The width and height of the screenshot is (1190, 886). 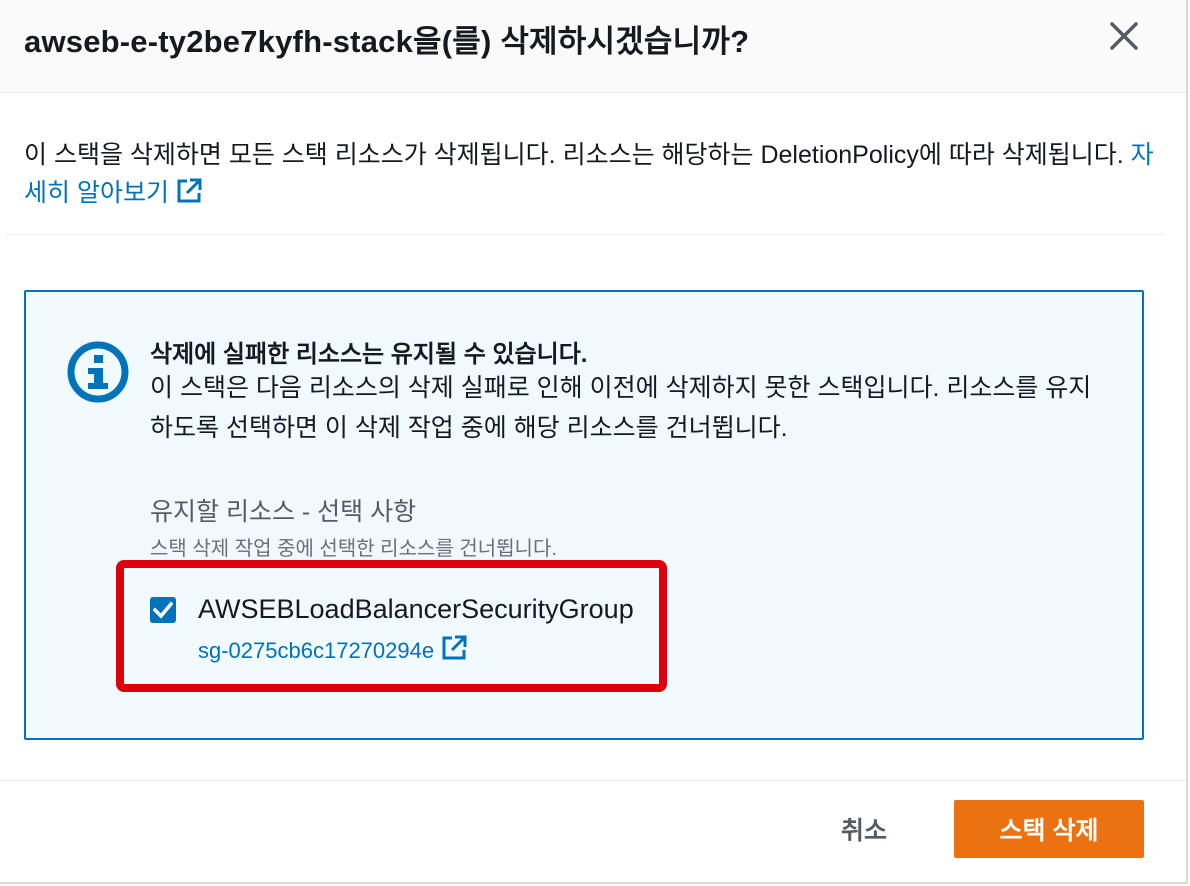 I want to click on cancel-button: 취소, so click(x=864, y=829).